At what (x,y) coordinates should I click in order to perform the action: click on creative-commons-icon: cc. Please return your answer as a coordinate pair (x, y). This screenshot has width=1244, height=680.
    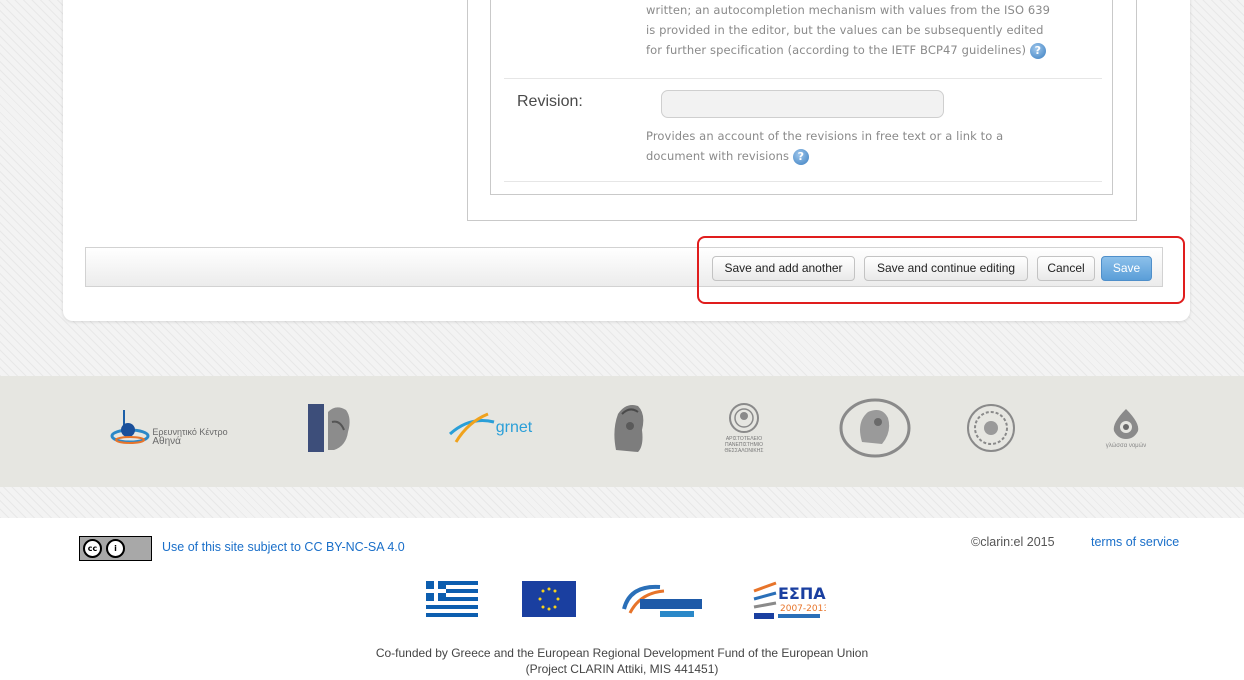
    Looking at the image, I should click on (92, 548).